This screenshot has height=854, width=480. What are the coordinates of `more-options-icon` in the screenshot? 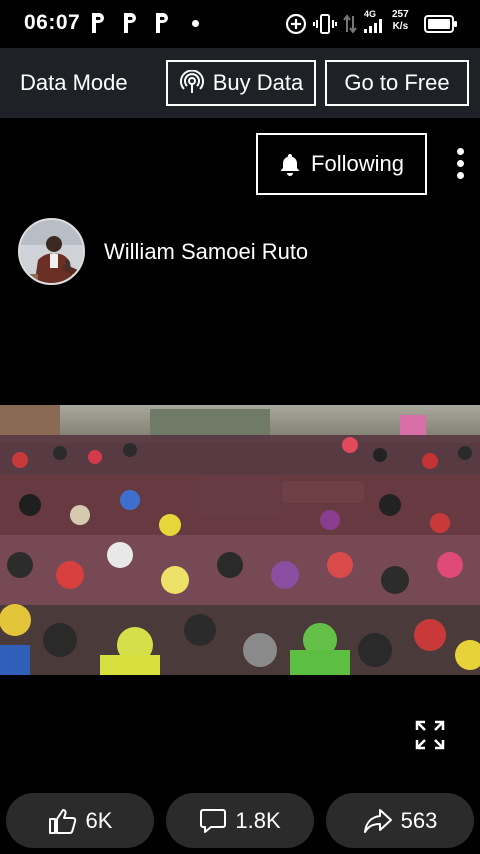 It's located at (461, 163).